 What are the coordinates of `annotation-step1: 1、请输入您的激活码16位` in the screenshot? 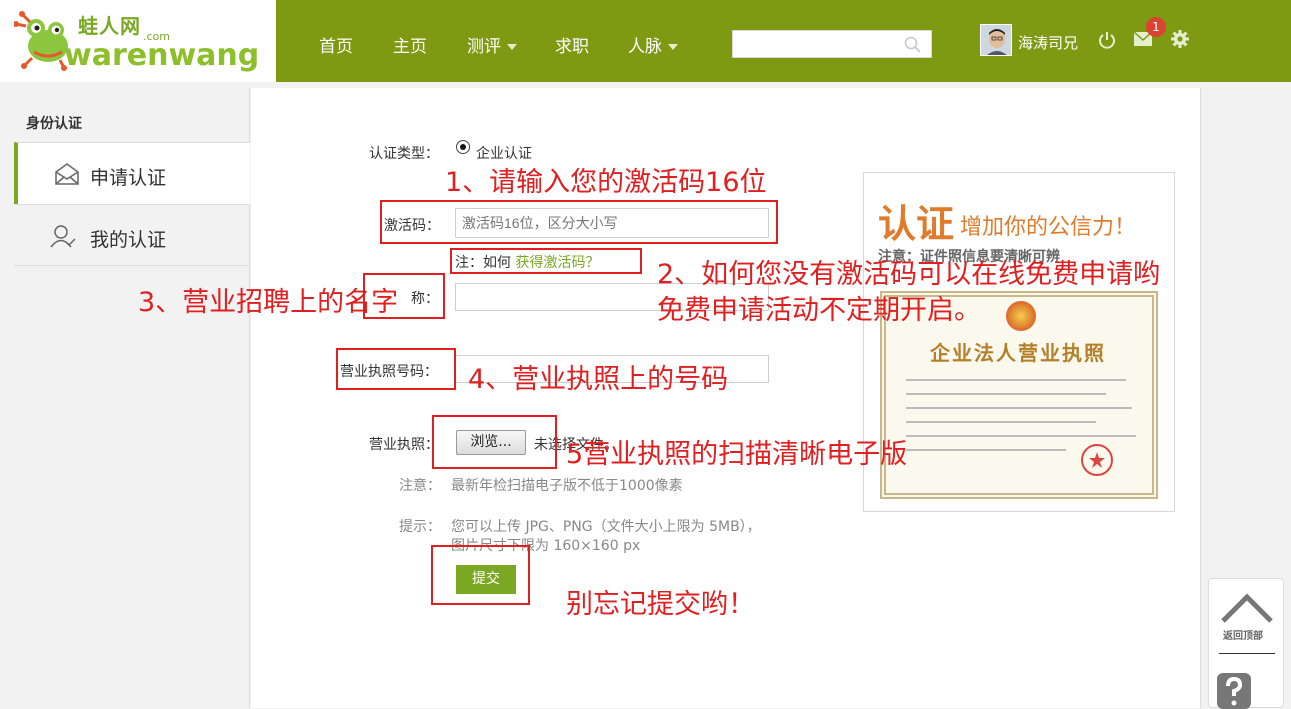 It's located at (606, 182).